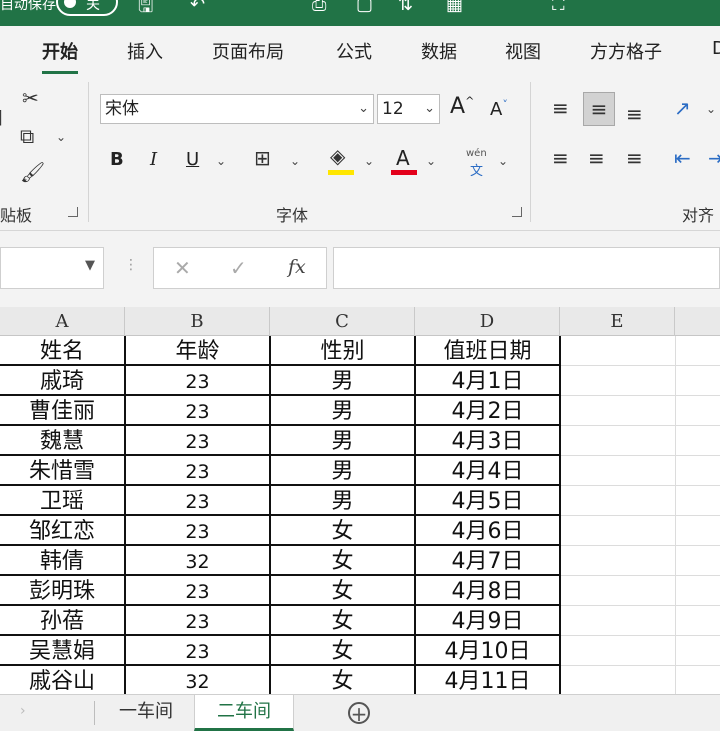  What do you see at coordinates (617, 321) in the screenshot?
I see `column-header-e: E` at bounding box center [617, 321].